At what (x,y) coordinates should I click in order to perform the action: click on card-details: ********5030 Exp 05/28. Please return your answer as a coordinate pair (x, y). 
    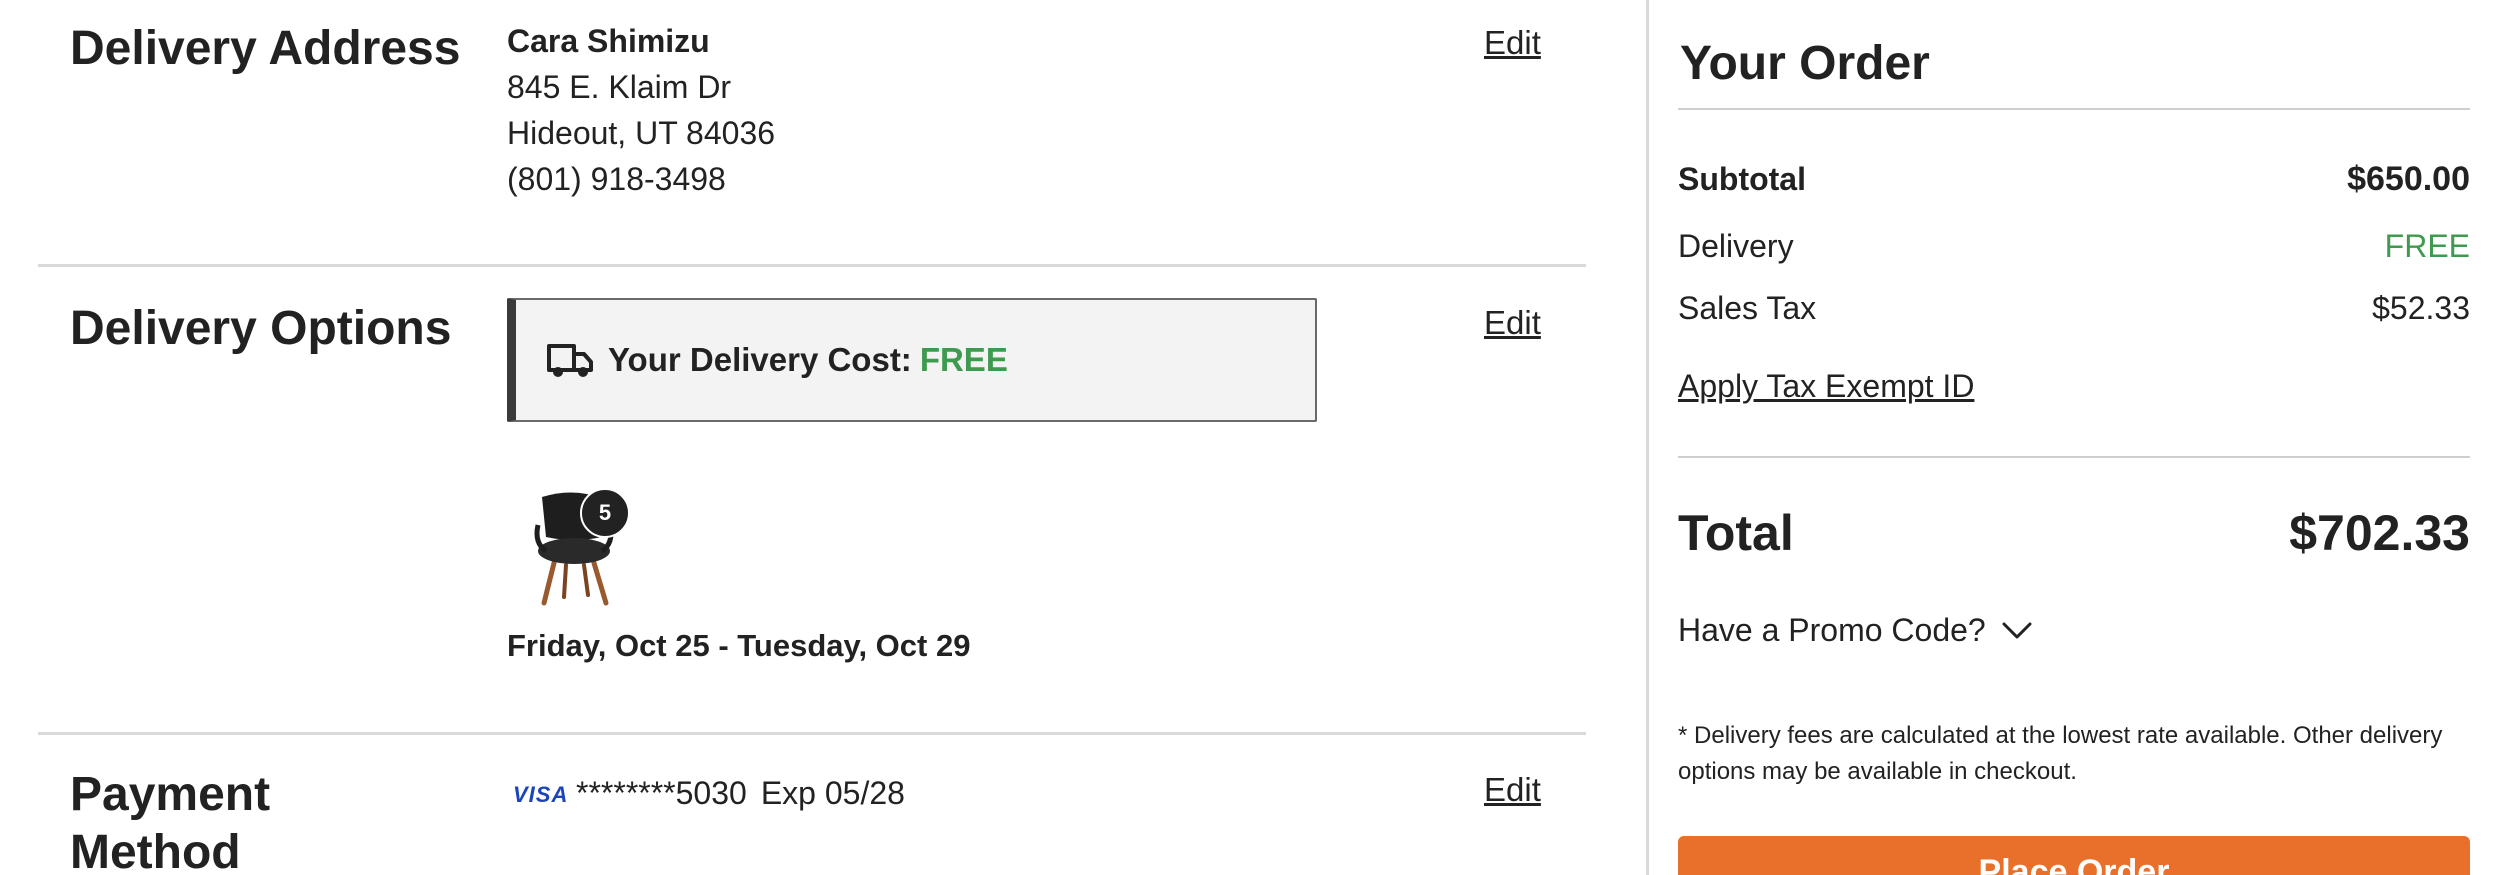
    Looking at the image, I should click on (740, 793).